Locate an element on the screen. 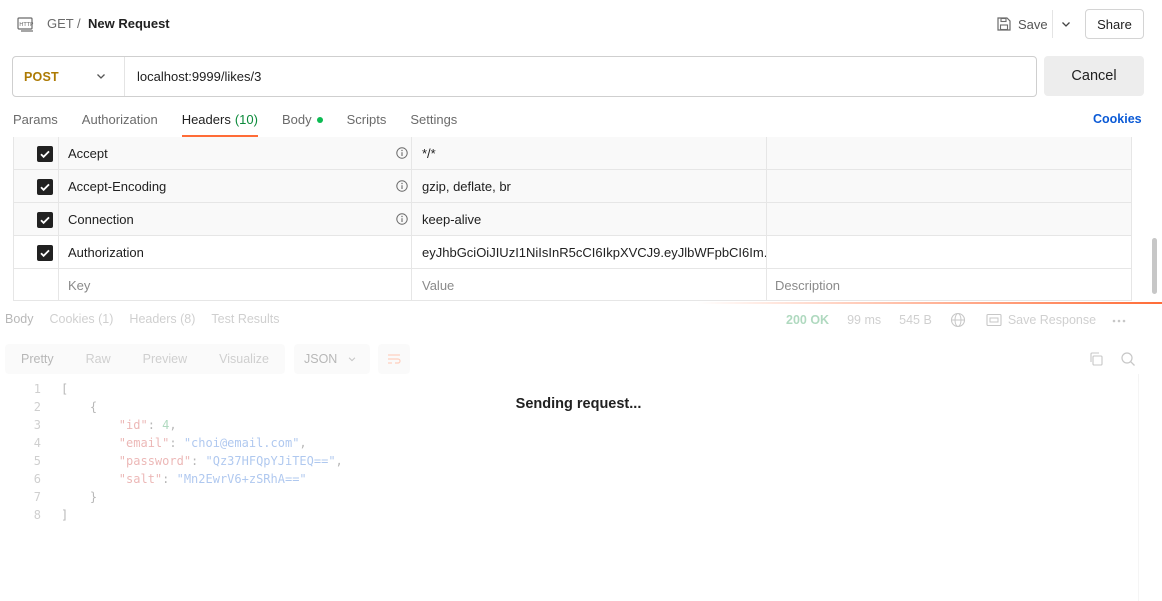 This screenshot has height=601, width=1162. code-text: ] is located at coordinates (65, 515).